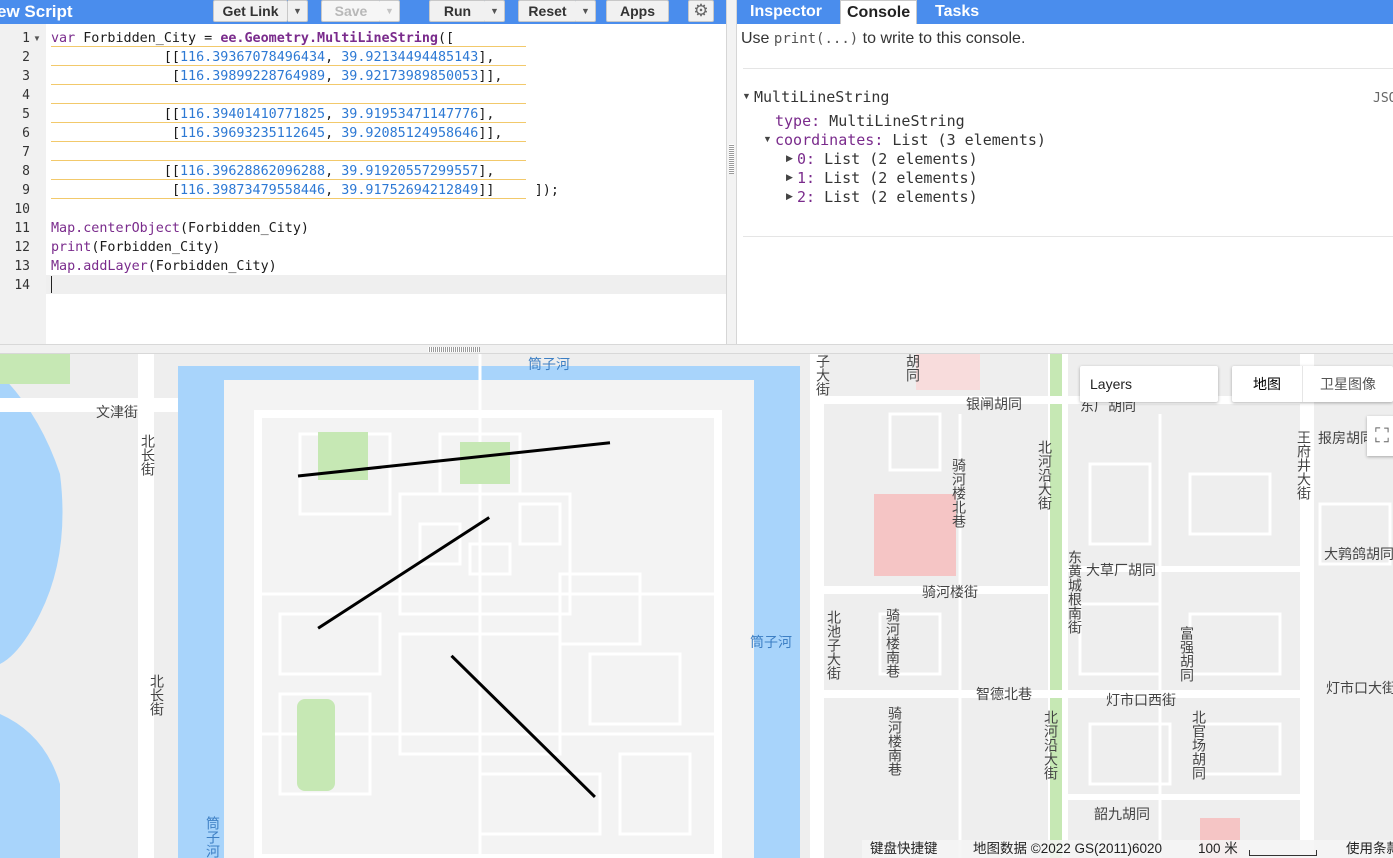 This screenshot has height=858, width=1393. Describe the element at coordinates (948, 372) in the screenshot. I see `building-block` at that location.